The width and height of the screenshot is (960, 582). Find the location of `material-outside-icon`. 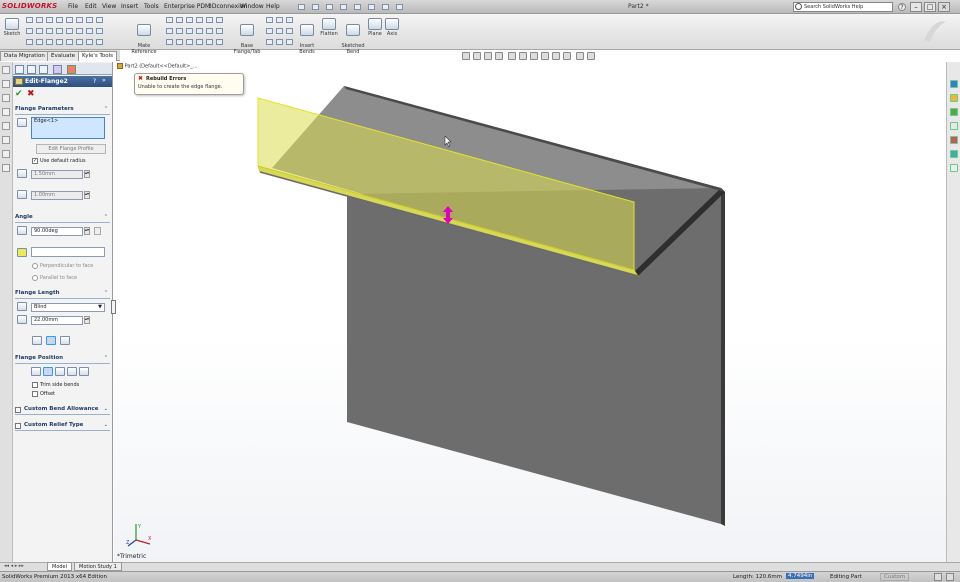

material-outside-icon is located at coordinates (48, 371).